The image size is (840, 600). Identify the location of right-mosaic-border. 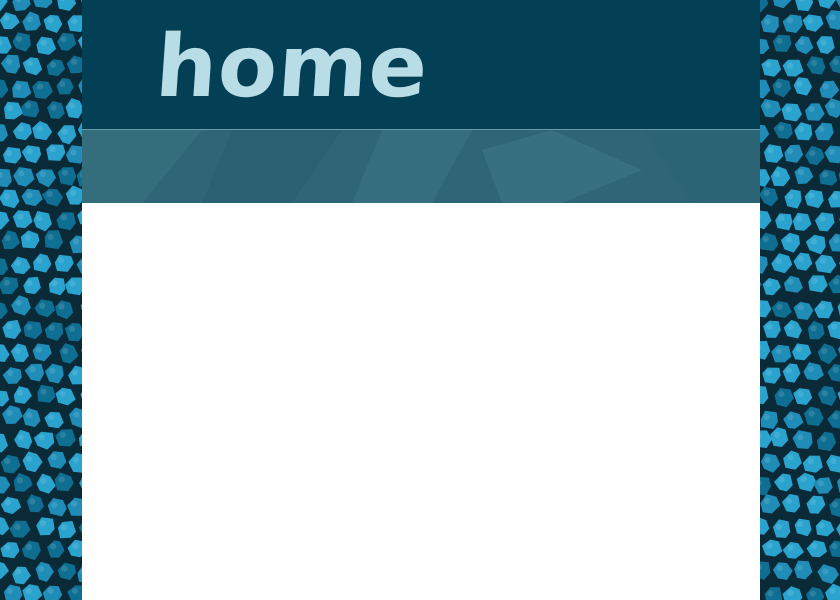
(800, 300).